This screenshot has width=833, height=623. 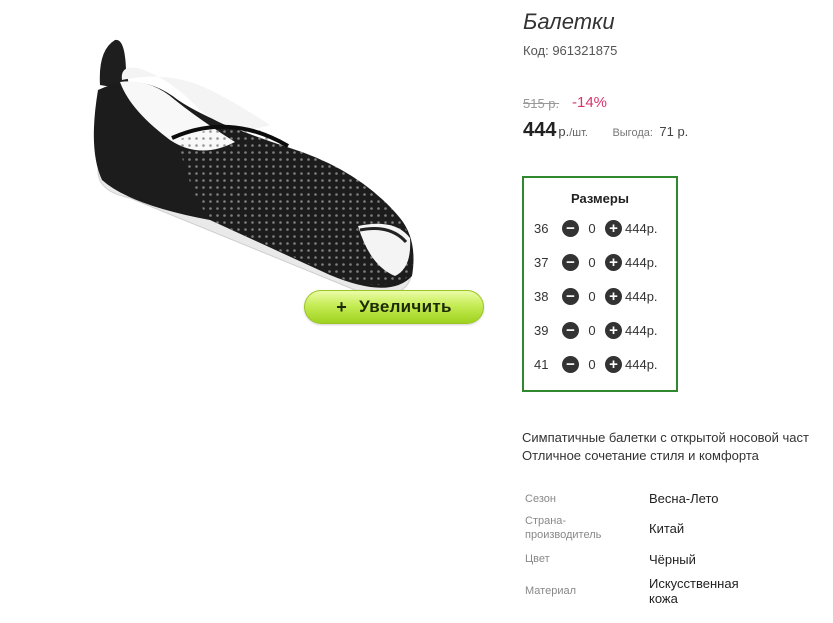 I want to click on sizes-title: Размеры, so click(x=600, y=198).